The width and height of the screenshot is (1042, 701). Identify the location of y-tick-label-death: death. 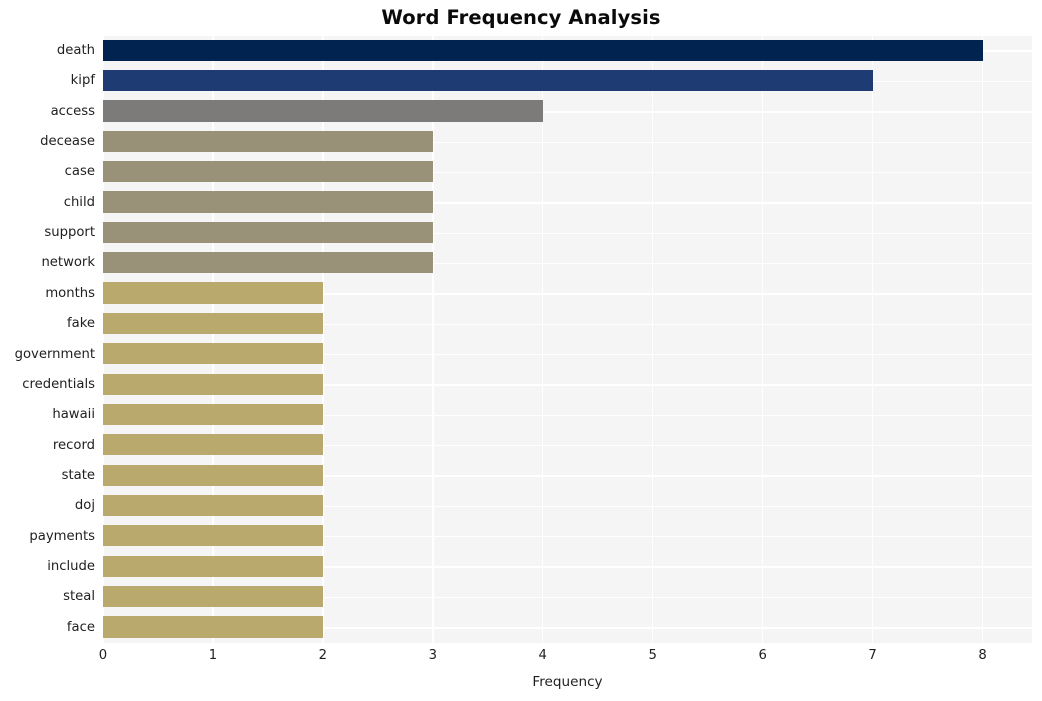
(75, 50).